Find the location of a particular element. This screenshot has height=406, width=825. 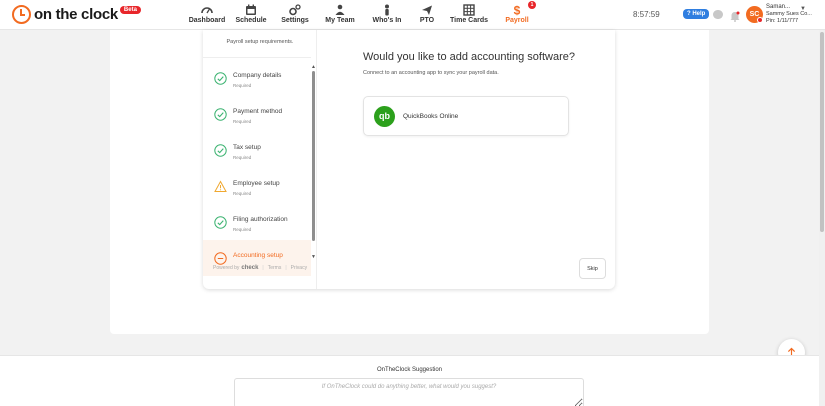

step-company-details: Company details Required is located at coordinates (257, 78).